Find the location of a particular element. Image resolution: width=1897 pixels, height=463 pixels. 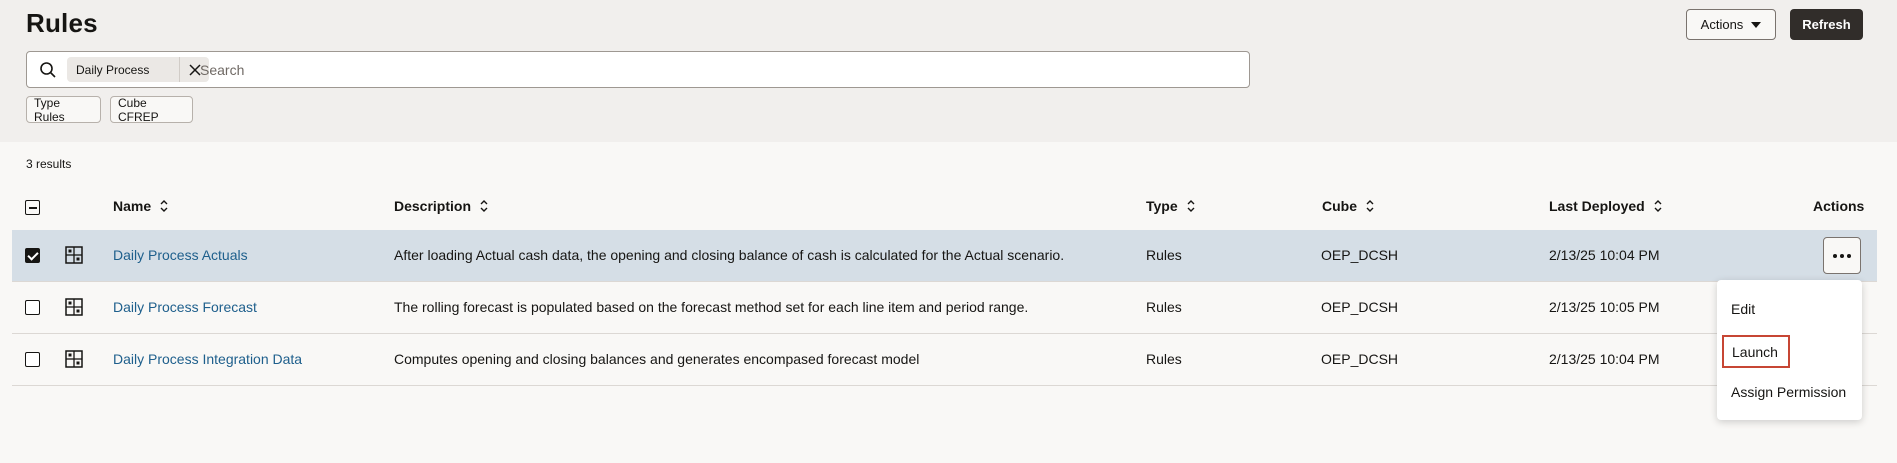

row-actions-menu: Edit Launch Assign Permission is located at coordinates (1789, 350).